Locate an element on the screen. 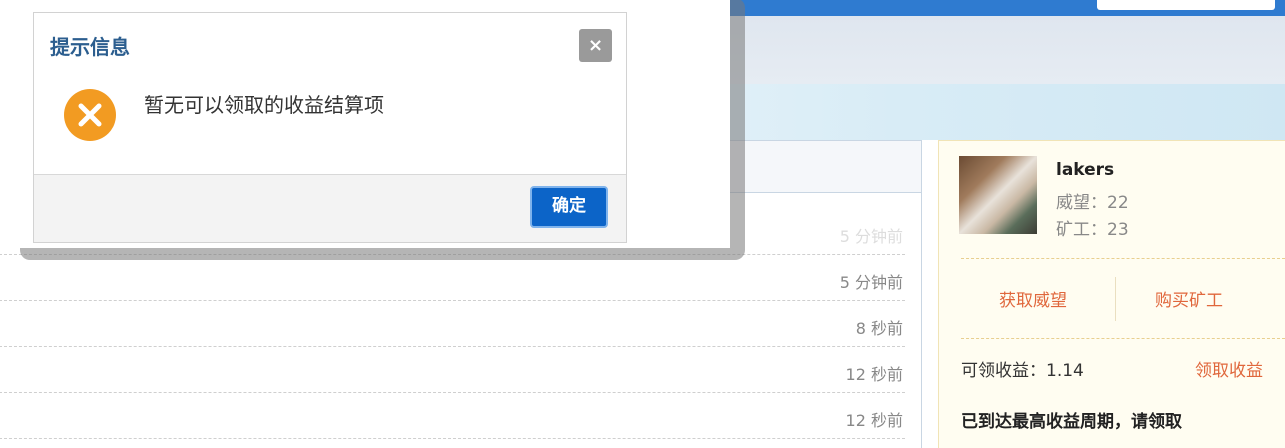  dialog-close-button: × is located at coordinates (595, 45).